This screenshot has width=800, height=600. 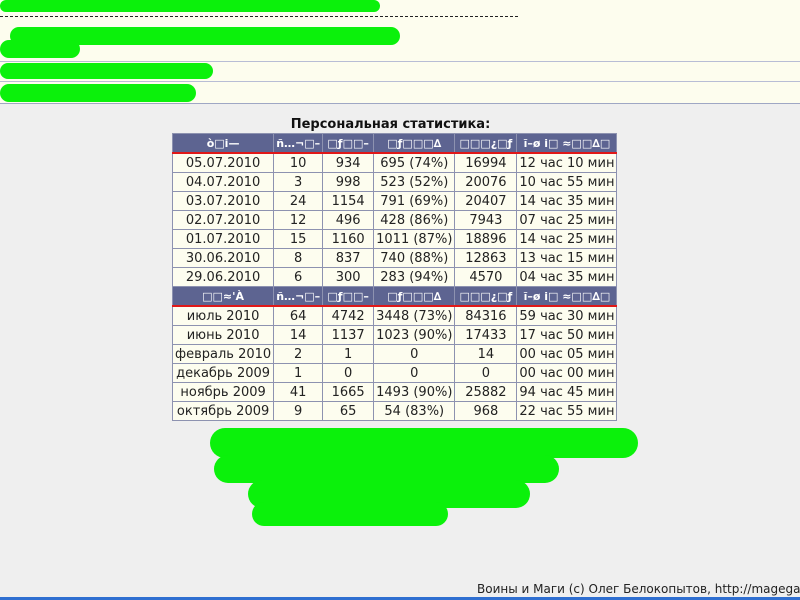 What do you see at coordinates (486, 258) in the screenshot?
I see `table-cell: 12863` at bounding box center [486, 258].